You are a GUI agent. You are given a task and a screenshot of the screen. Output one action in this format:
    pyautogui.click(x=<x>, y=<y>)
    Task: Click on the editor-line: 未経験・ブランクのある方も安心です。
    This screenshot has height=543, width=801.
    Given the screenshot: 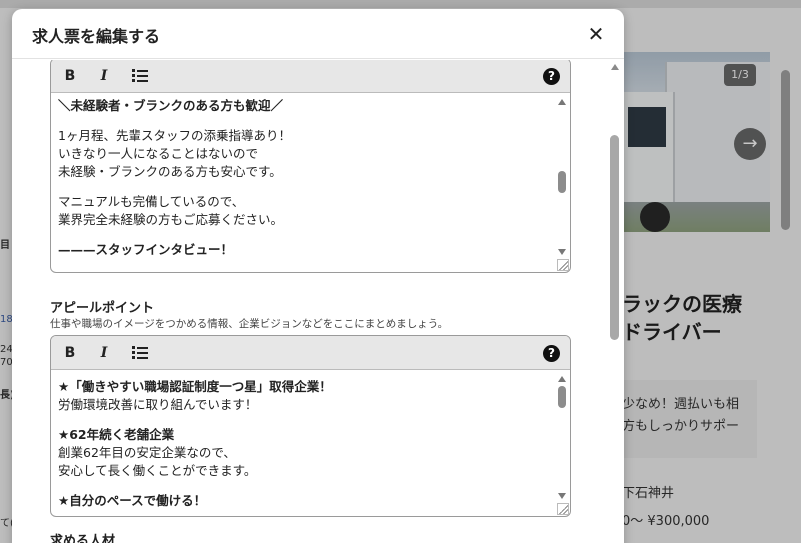 What is the action you would take?
    pyautogui.click(x=170, y=171)
    